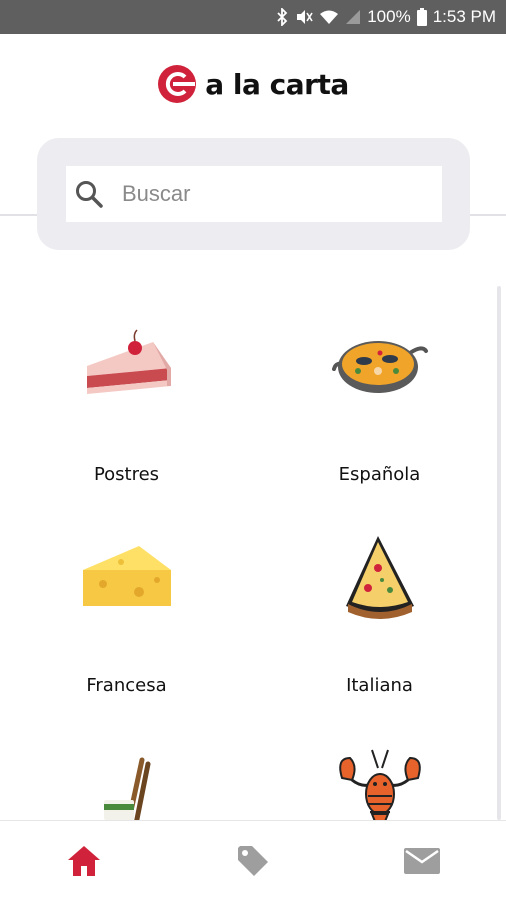  What do you see at coordinates (379, 474) in the screenshot?
I see `category-label: Española` at bounding box center [379, 474].